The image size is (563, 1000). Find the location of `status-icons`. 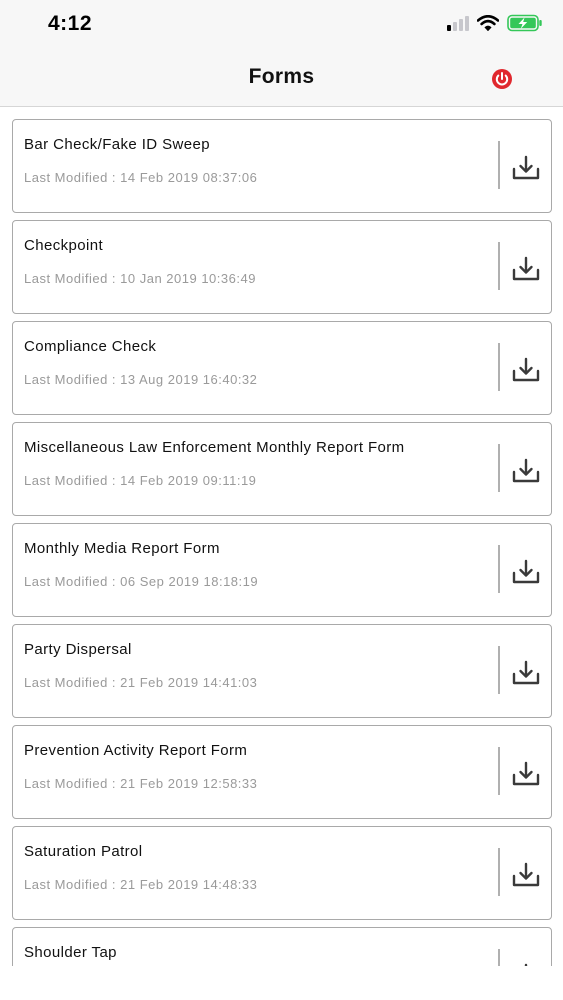

status-icons is located at coordinates (495, 23).